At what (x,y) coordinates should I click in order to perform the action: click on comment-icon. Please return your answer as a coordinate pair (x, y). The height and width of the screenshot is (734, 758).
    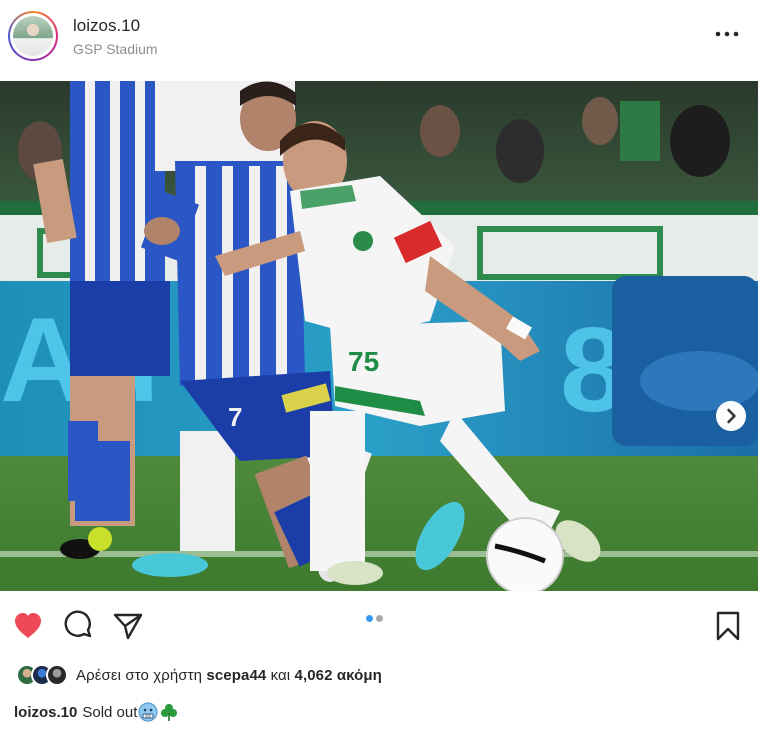
    Looking at the image, I should click on (78, 626).